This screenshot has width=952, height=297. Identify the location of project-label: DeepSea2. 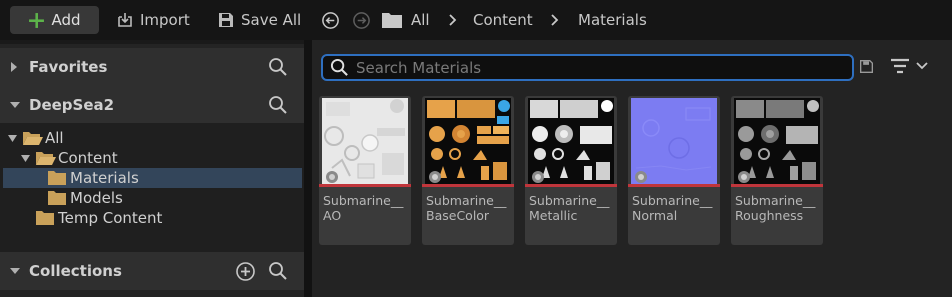
(72, 105).